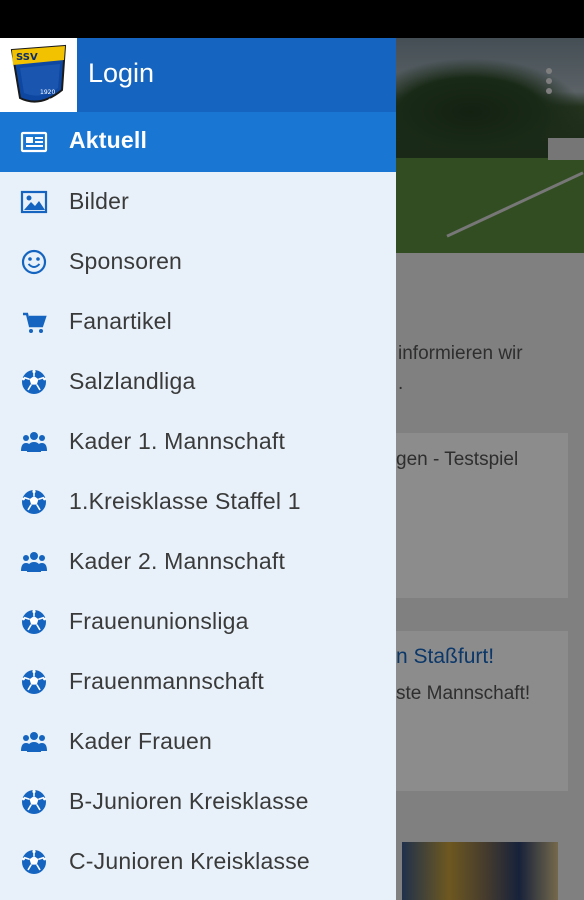 The width and height of the screenshot is (584, 900). I want to click on login-title: Login, so click(121, 73).